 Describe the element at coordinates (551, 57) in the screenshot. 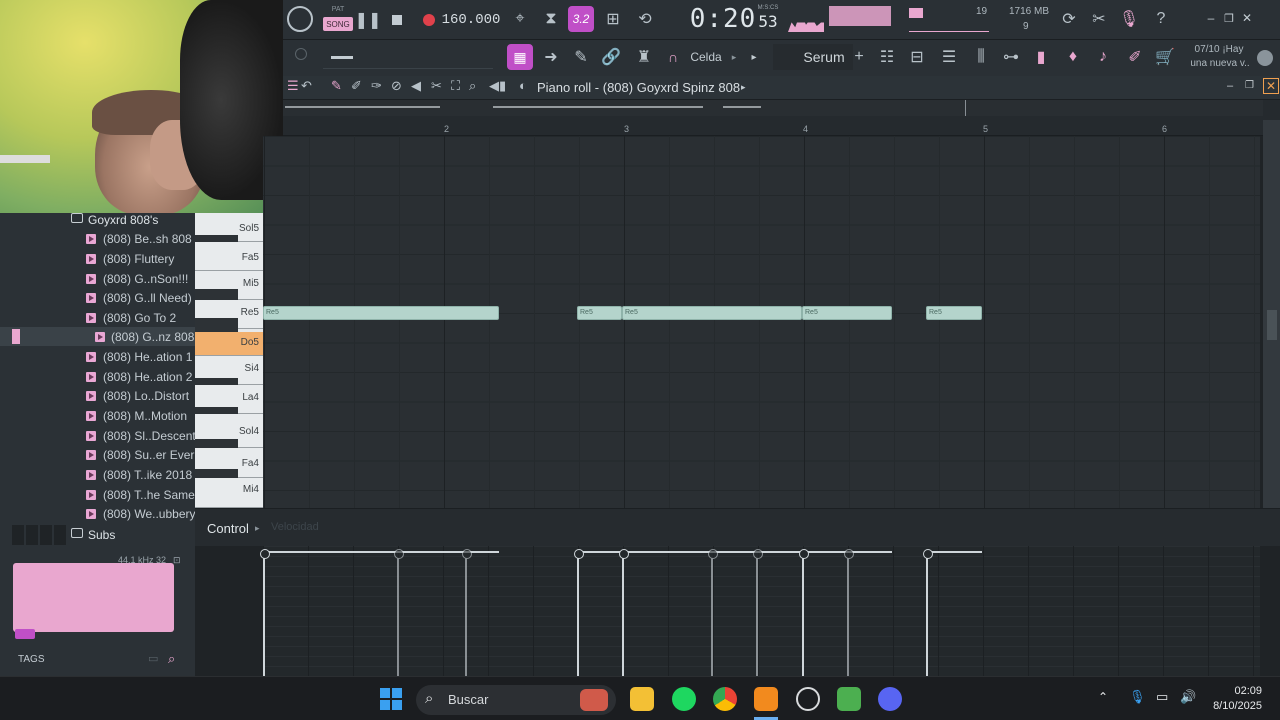

I see `arrow-right-icon: ➜` at that location.